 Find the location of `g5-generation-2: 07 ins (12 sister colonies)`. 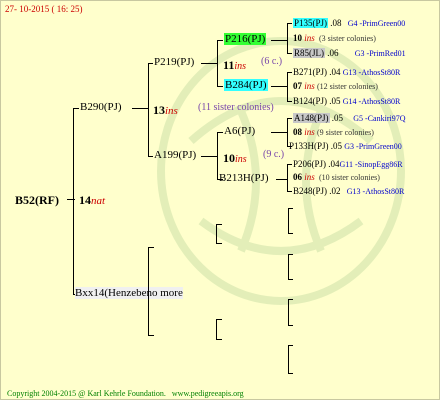

g5-generation-2: 07 ins (12 sister colonies) is located at coordinates (335, 86).